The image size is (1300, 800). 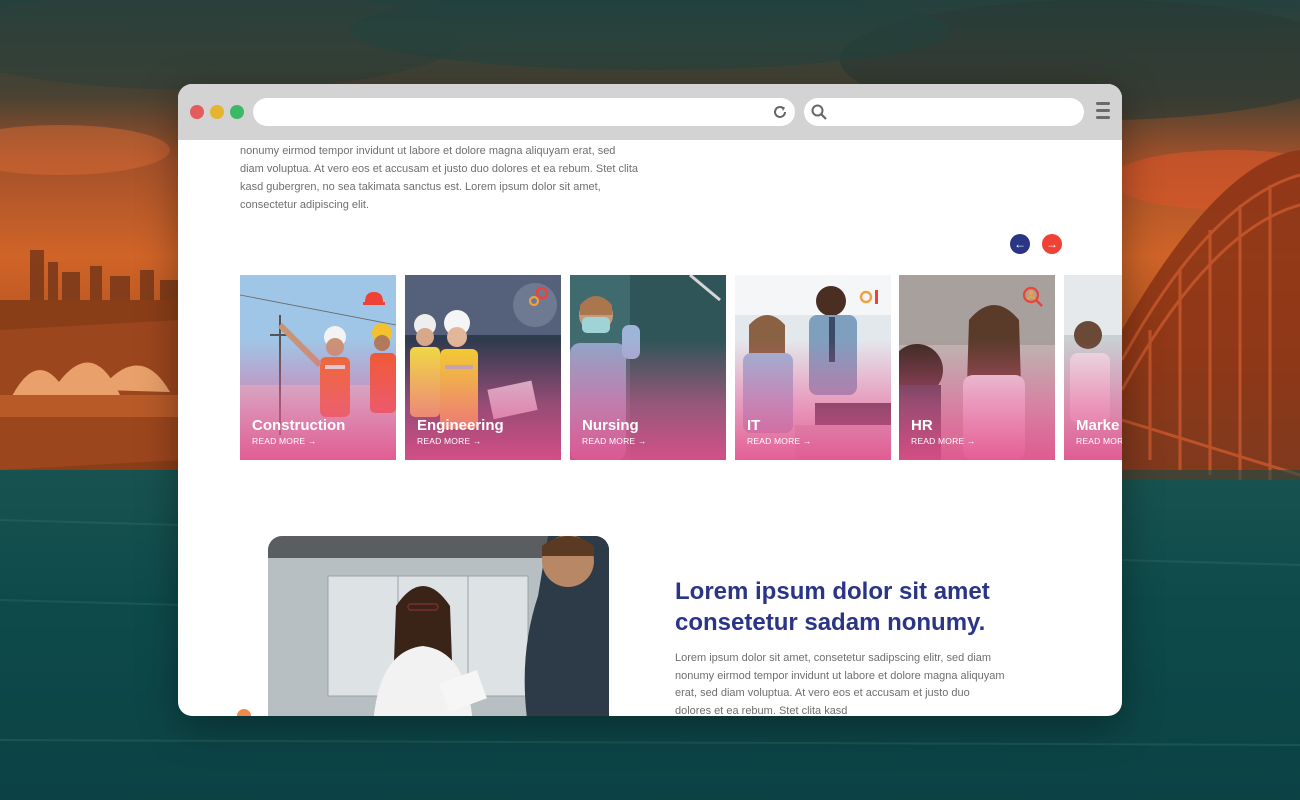 I want to click on read-more-link: READ MOR, so click(x=1099, y=441).